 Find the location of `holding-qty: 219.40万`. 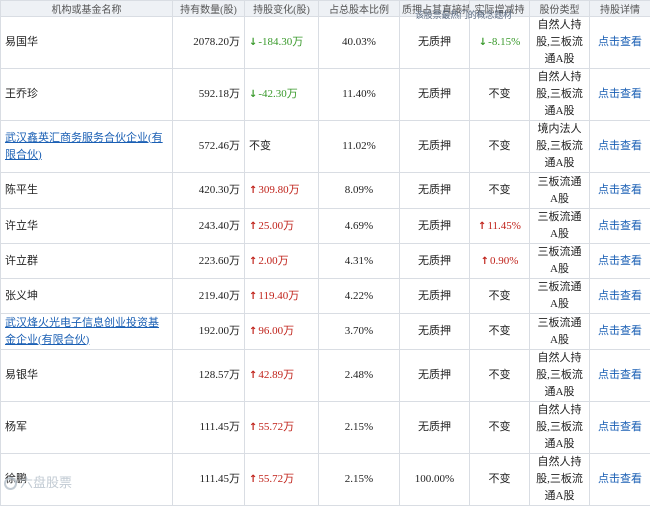

holding-qty: 219.40万 is located at coordinates (209, 296).